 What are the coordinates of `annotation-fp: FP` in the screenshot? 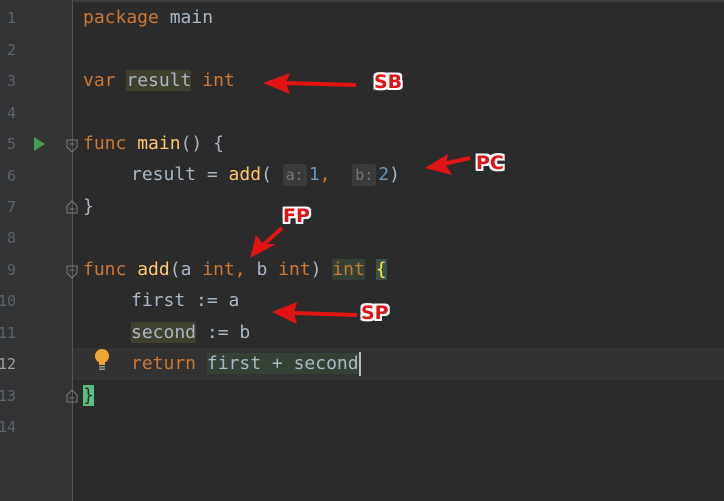 It's located at (296, 216).